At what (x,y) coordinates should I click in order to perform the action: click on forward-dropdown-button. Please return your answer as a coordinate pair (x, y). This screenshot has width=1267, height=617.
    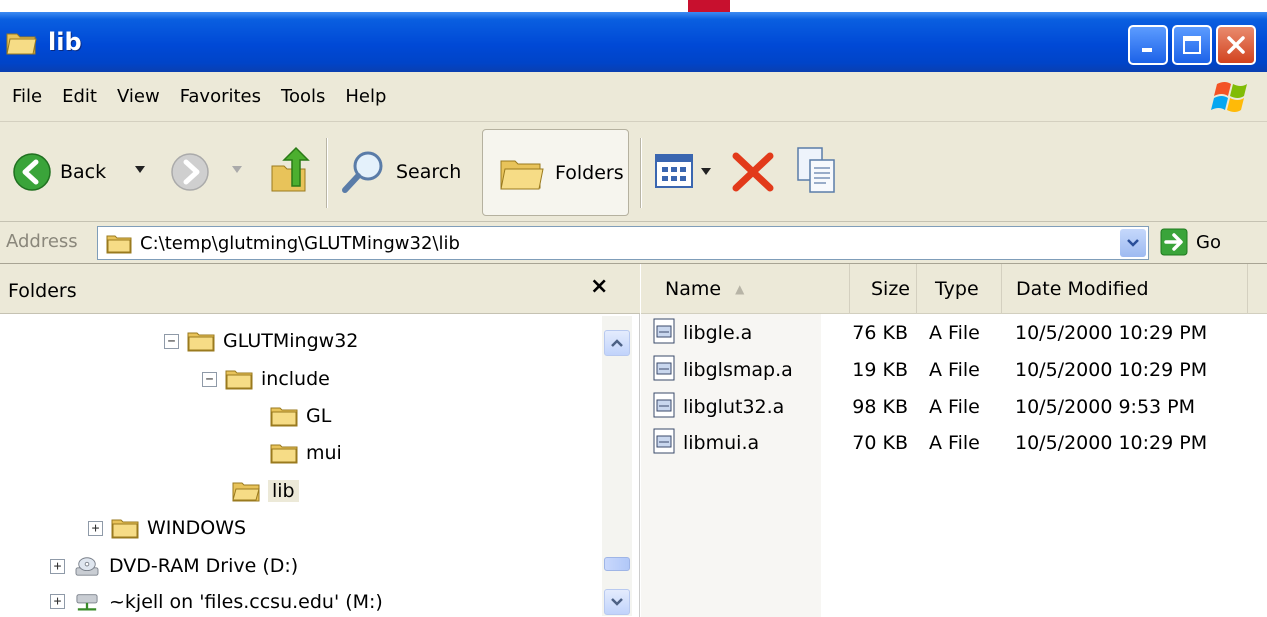
    Looking at the image, I should click on (237, 170).